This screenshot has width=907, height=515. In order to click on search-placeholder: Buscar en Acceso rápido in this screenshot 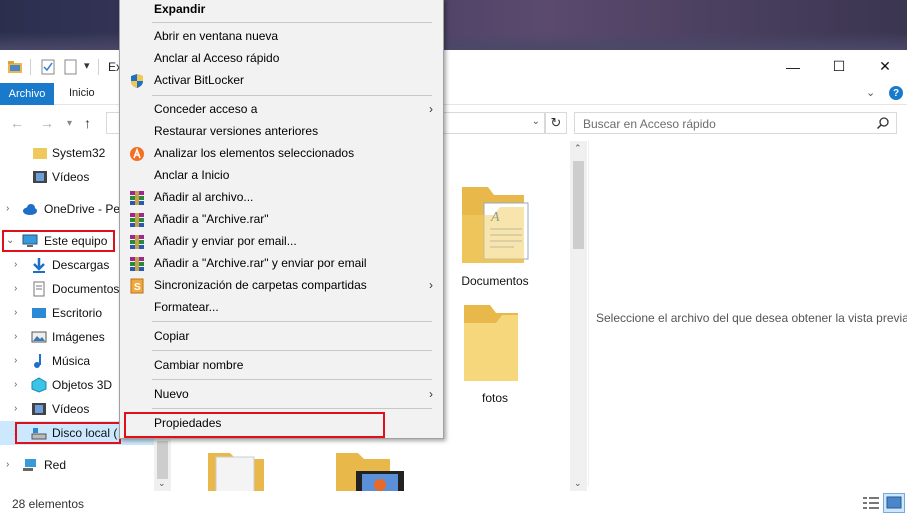, I will do `click(649, 124)`.